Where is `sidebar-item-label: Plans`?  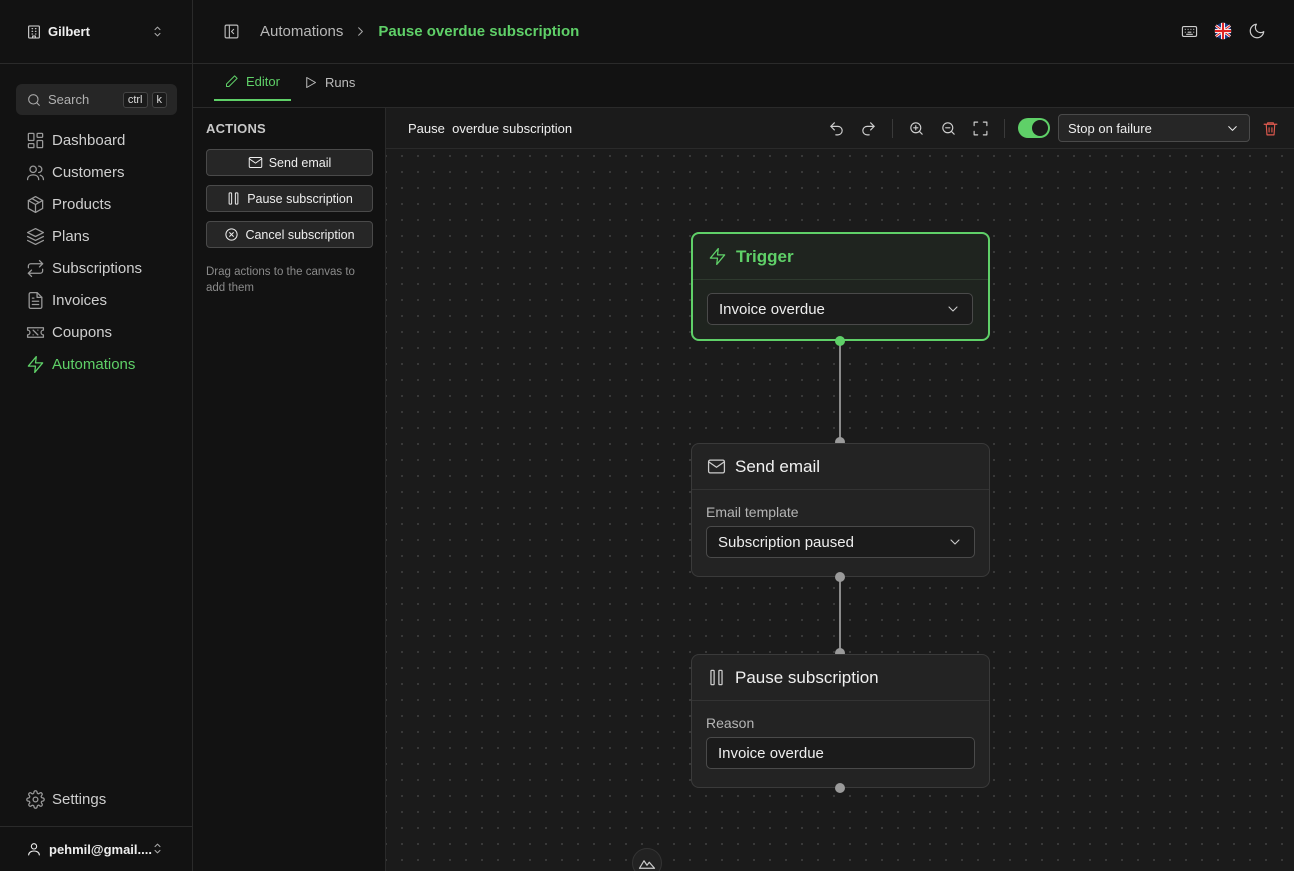
sidebar-item-label: Plans is located at coordinates (71, 236).